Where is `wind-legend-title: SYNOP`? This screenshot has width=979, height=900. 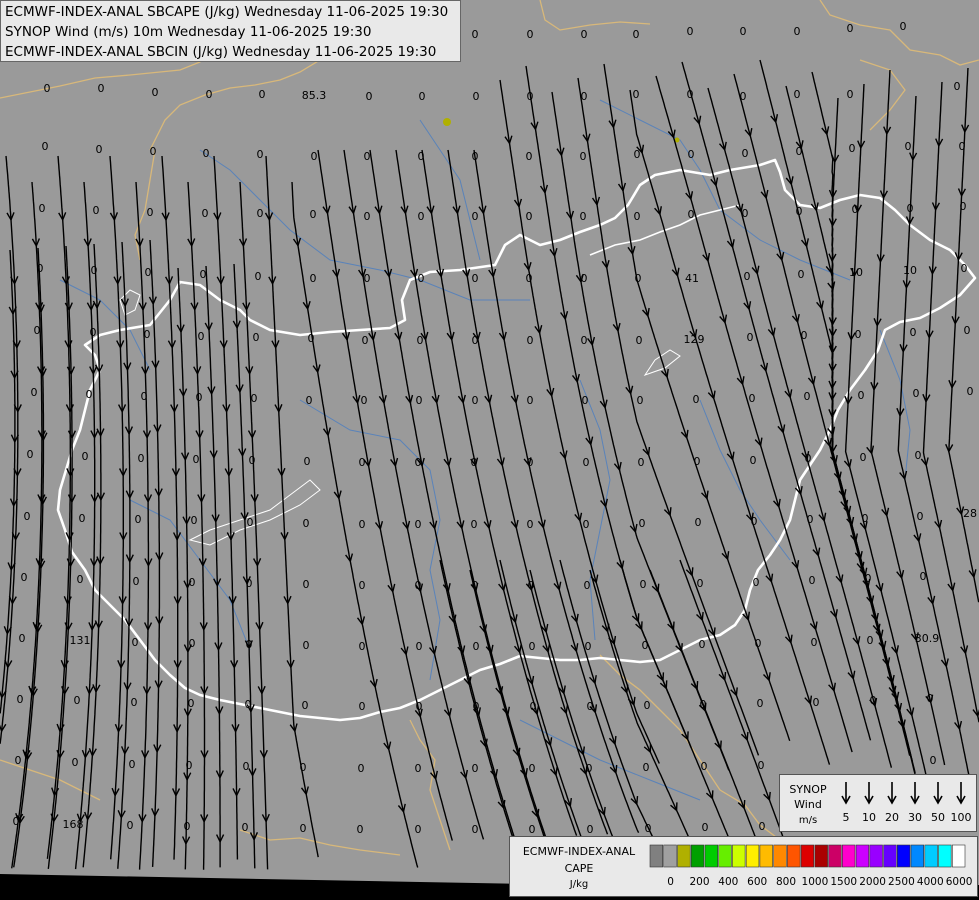 wind-legend-title: SYNOP is located at coordinates (808, 789).